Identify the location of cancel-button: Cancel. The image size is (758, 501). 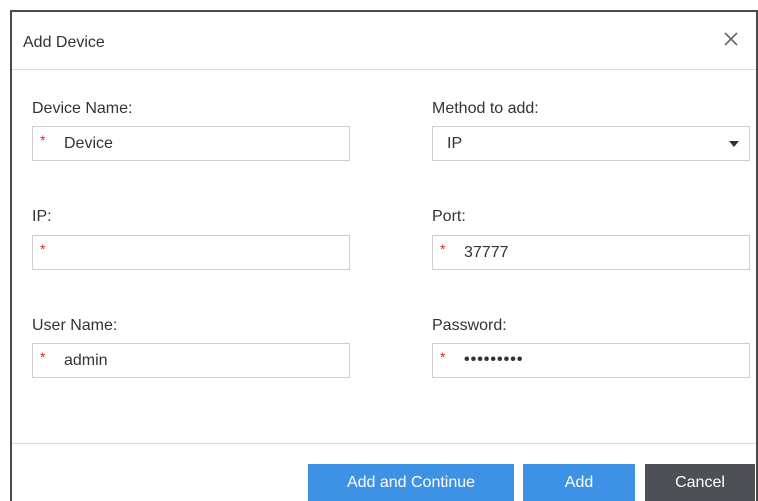
(700, 482).